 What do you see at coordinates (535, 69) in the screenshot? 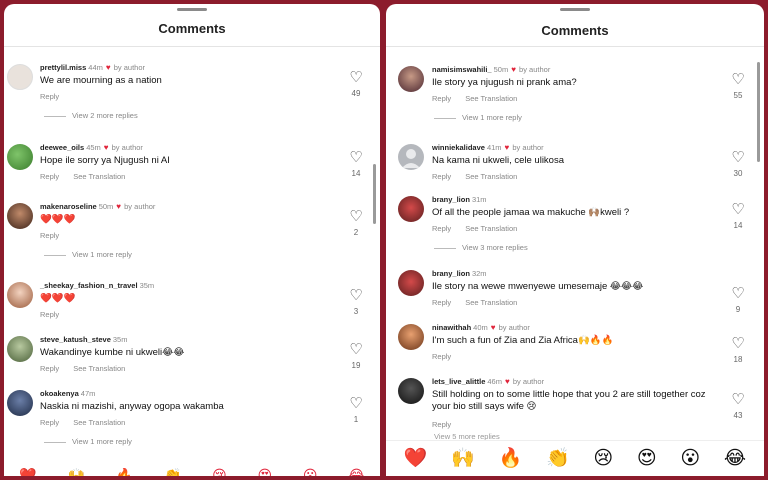
I see `by-author-label: by author` at bounding box center [535, 69].